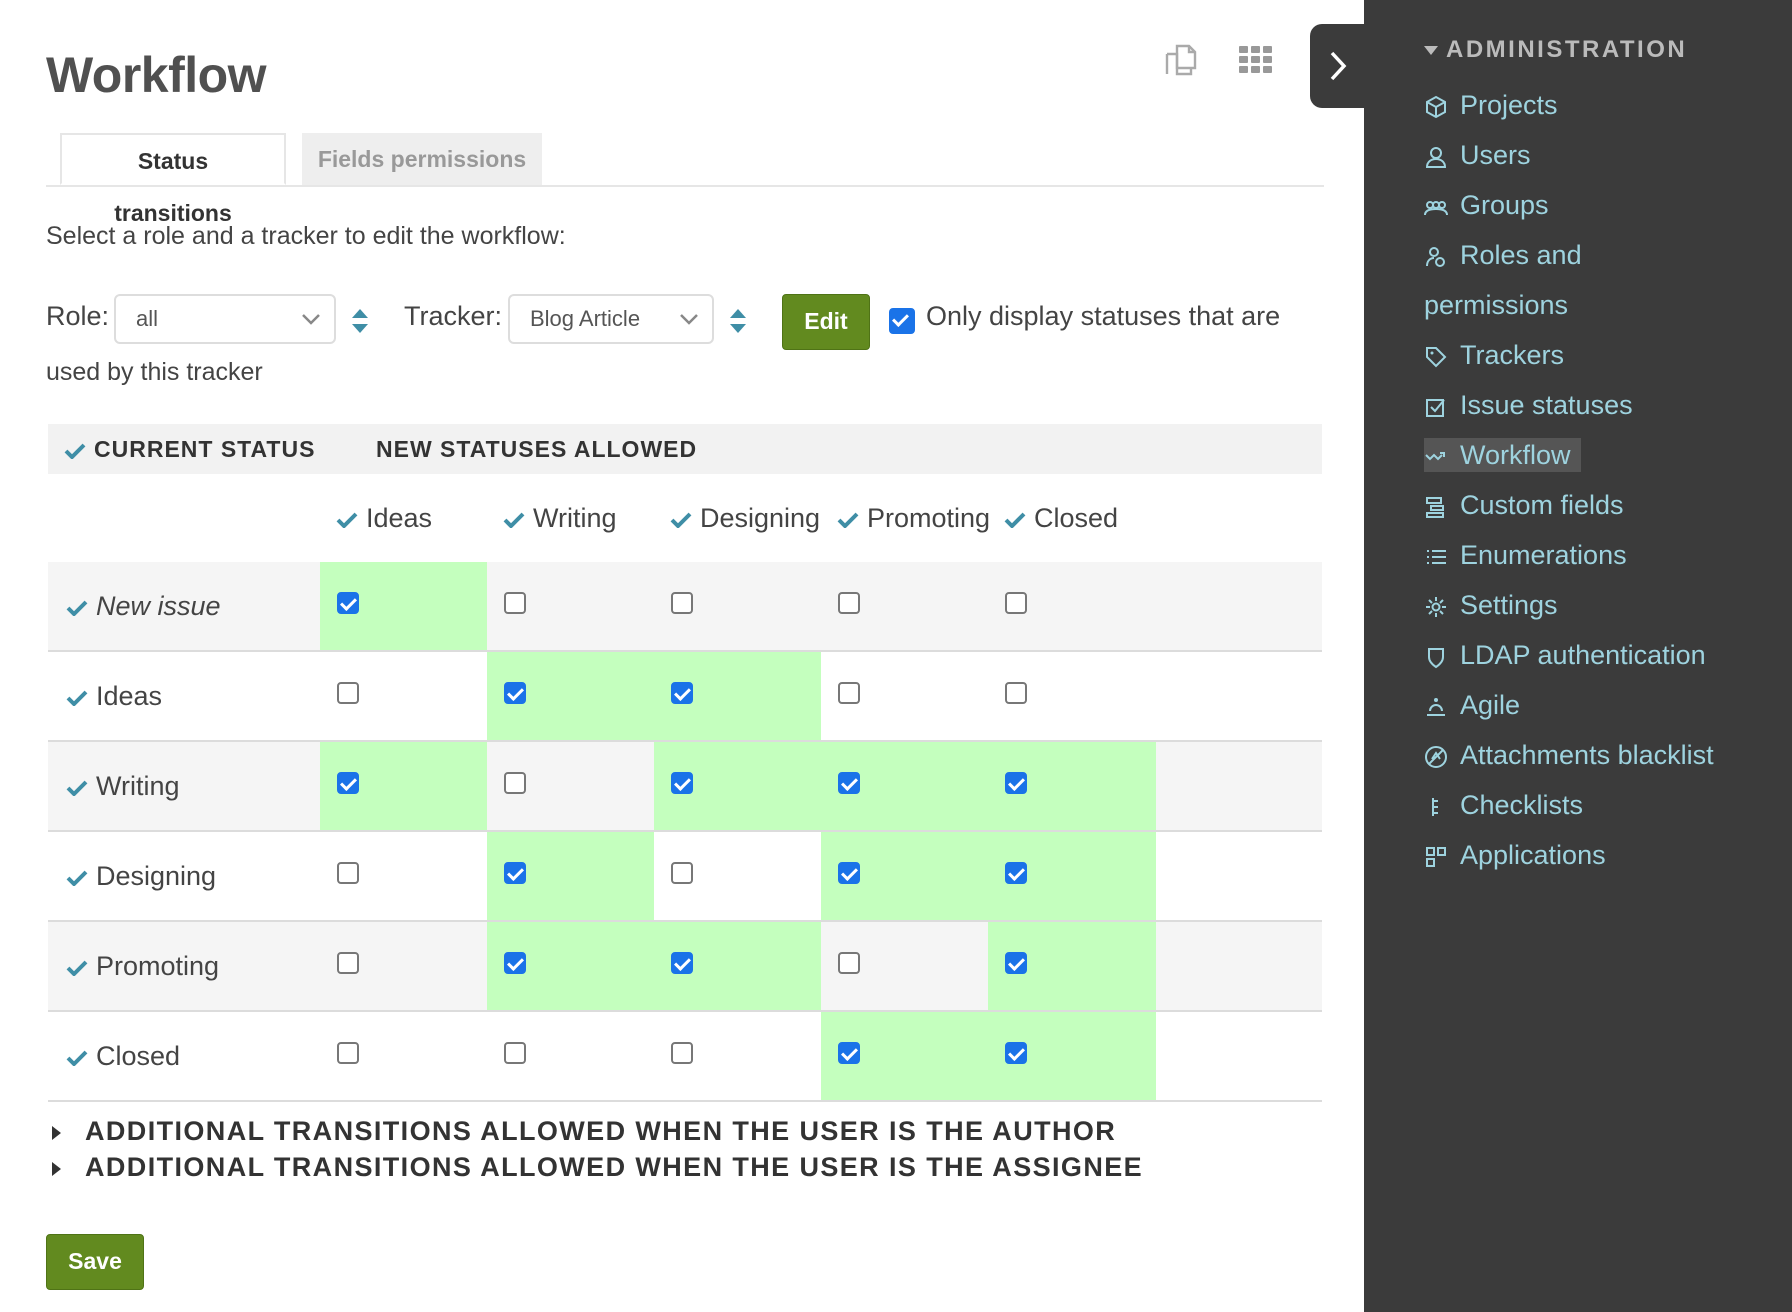 This screenshot has width=1792, height=1312. Describe the element at coordinates (1555, 50) in the screenshot. I see `sidebar-heading: ADMINISTRATION` at that location.